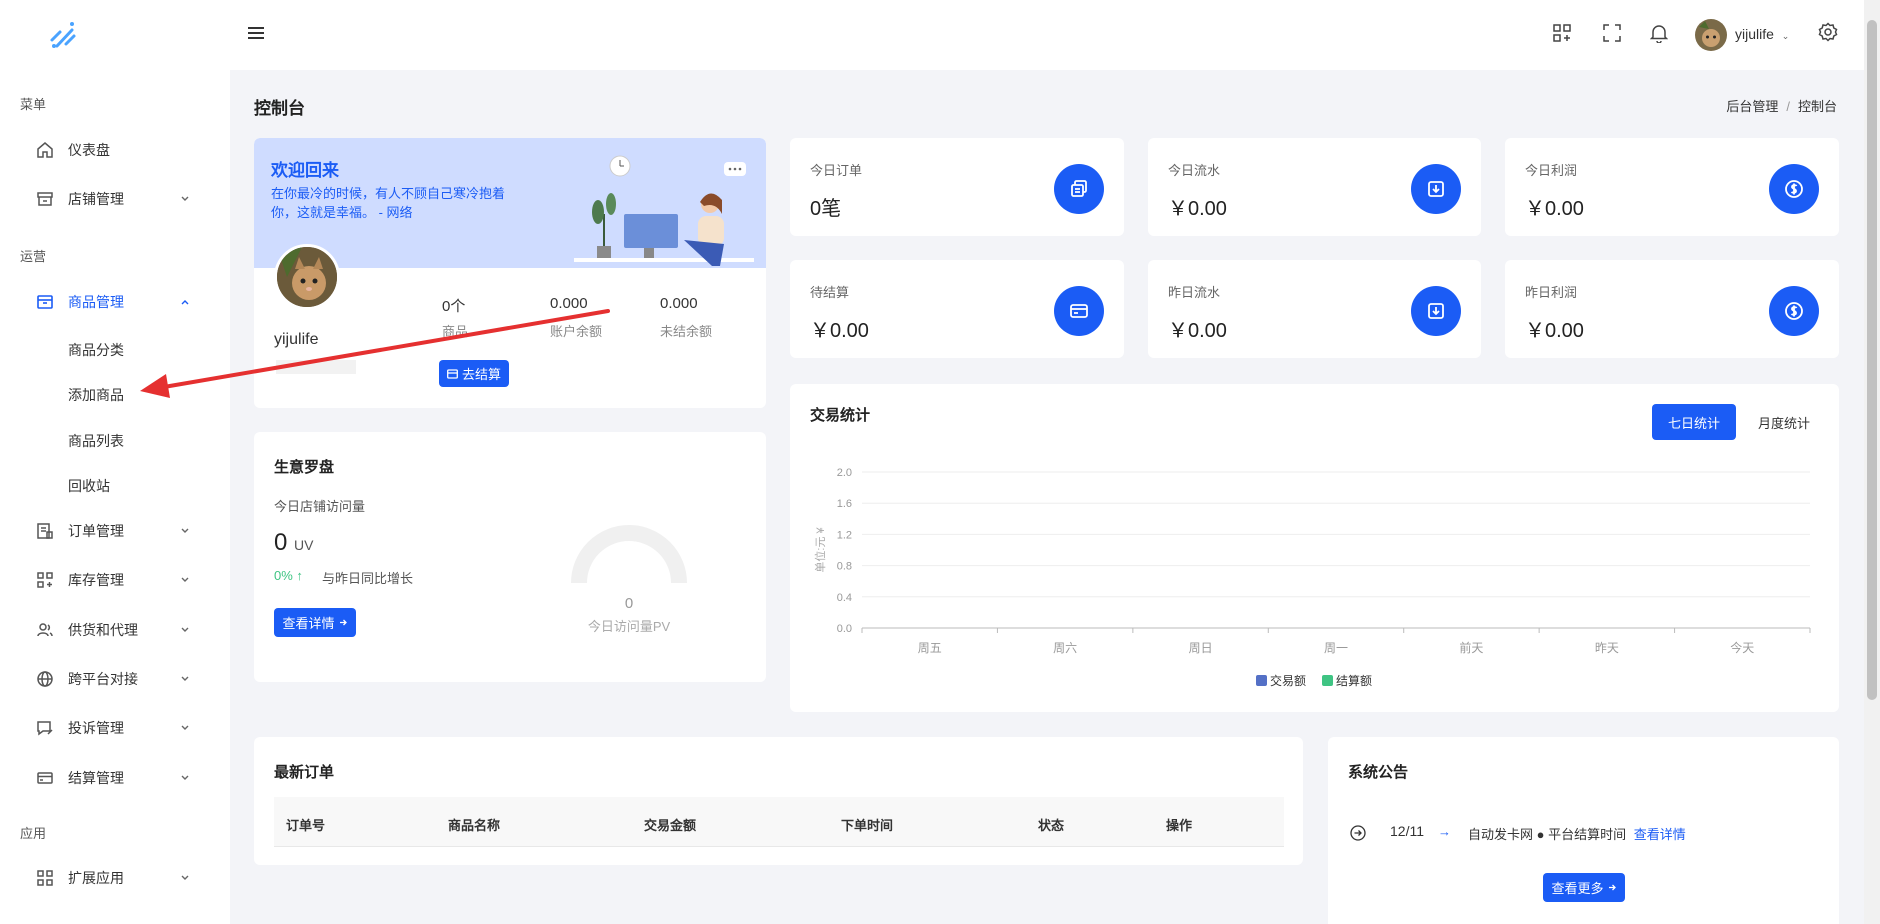  Describe the element at coordinates (844, 629) in the screenshot. I see `y-tick-label: 0.0` at that location.